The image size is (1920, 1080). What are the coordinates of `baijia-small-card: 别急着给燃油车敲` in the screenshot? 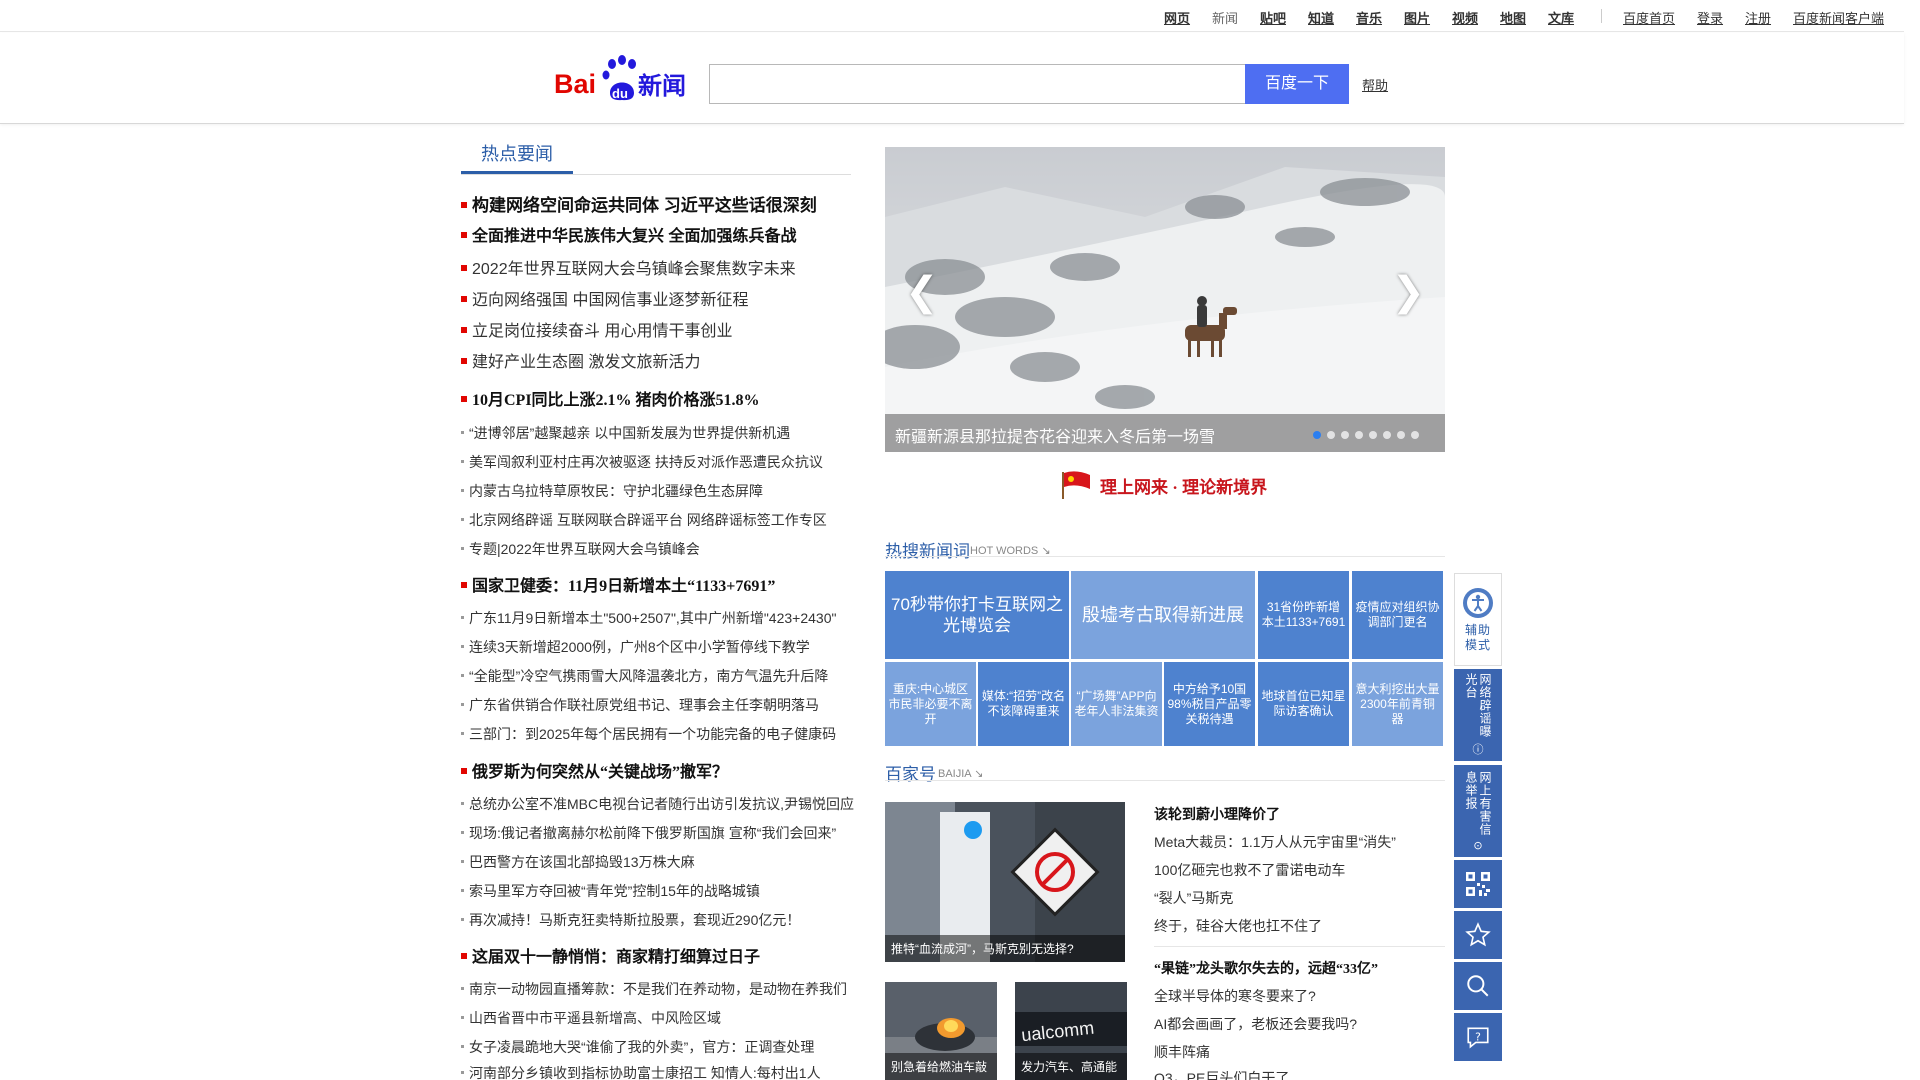 It's located at (941, 1031).